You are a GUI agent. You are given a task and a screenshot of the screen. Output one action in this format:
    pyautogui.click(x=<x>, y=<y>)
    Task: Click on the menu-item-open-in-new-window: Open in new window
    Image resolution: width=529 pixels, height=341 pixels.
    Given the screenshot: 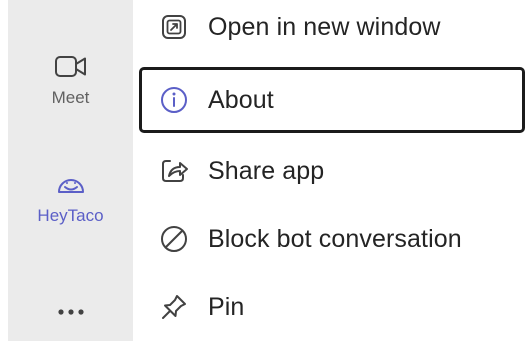 What is the action you would take?
    pyautogui.click(x=332, y=29)
    